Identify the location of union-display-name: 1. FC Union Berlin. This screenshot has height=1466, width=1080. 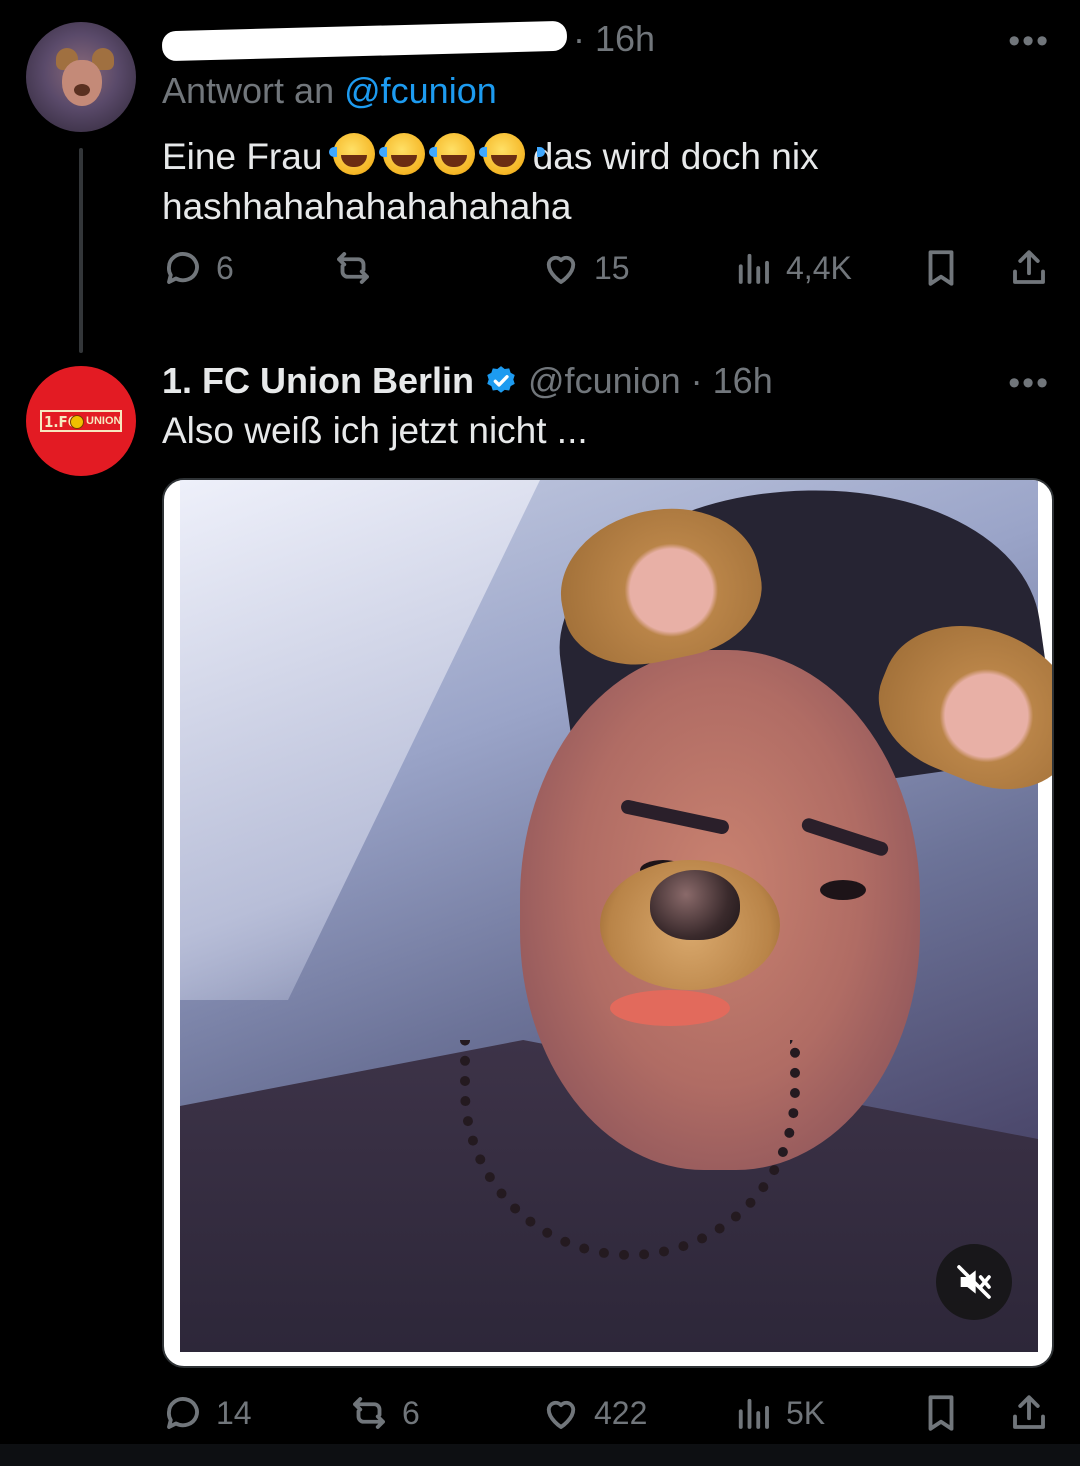
(318, 381).